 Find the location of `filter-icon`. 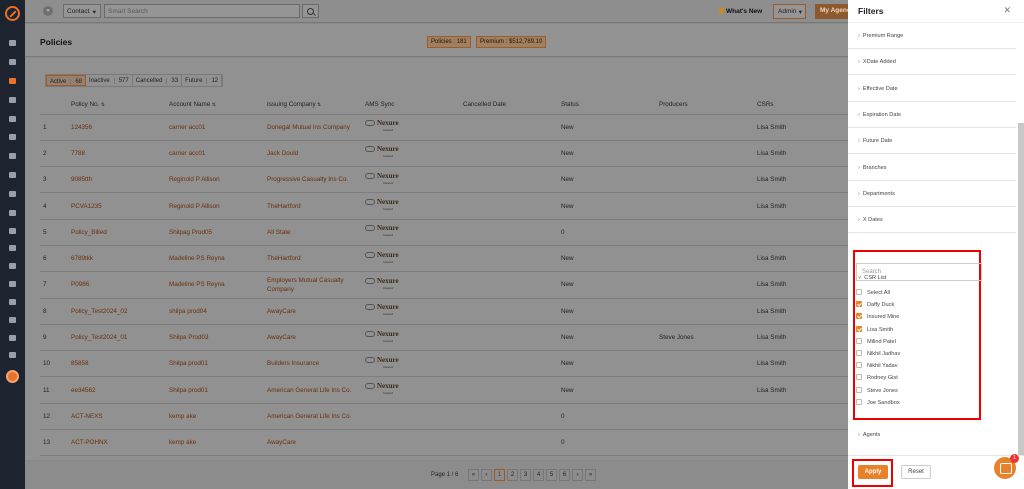

filter-icon is located at coordinates (12, 156).